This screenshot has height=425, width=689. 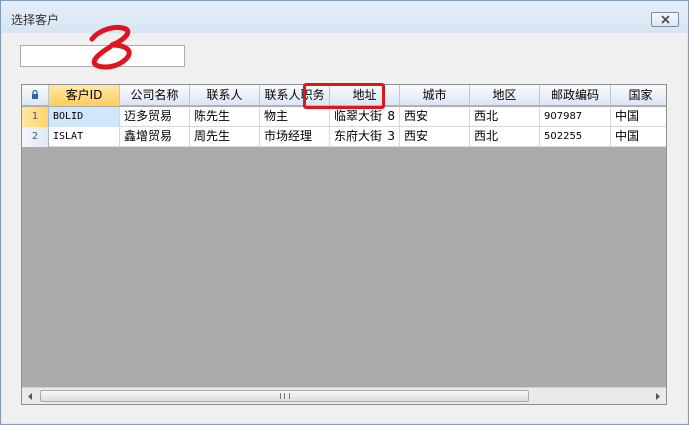 I want to click on cell-customer-id: ISLAT, so click(x=84, y=137).